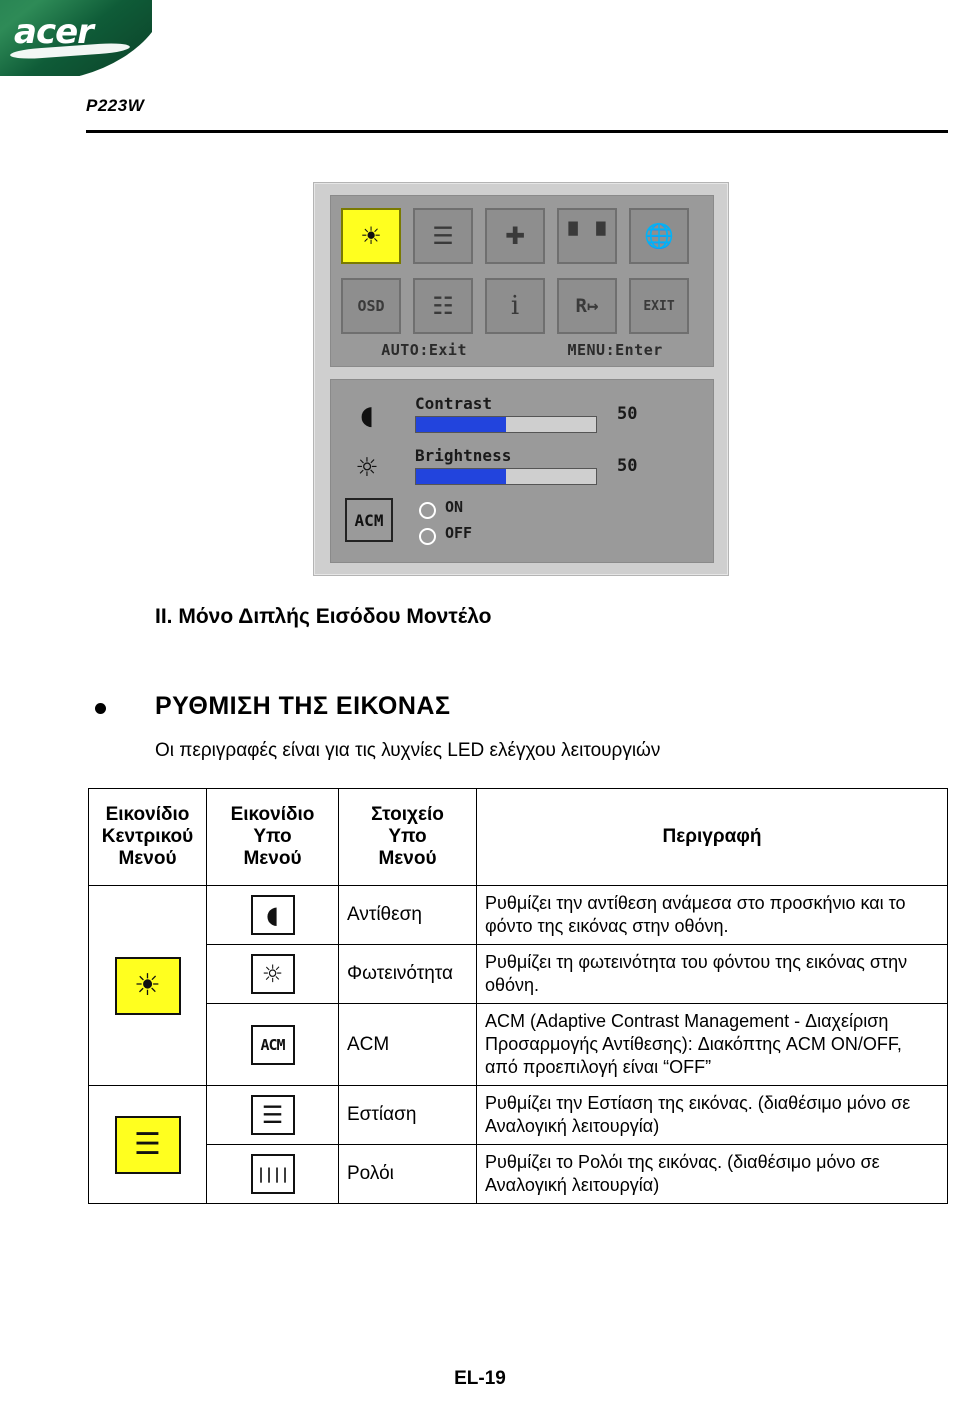 The image size is (960, 1412). What do you see at coordinates (506, 476) in the screenshot?
I see `osd-brightness-slider` at bounding box center [506, 476].